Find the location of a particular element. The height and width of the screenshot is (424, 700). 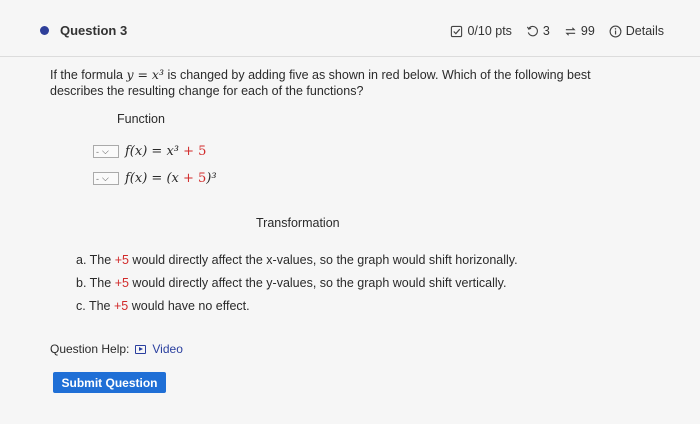

function-2-expression: f(x) = (x + 5)³ is located at coordinates (171, 178).